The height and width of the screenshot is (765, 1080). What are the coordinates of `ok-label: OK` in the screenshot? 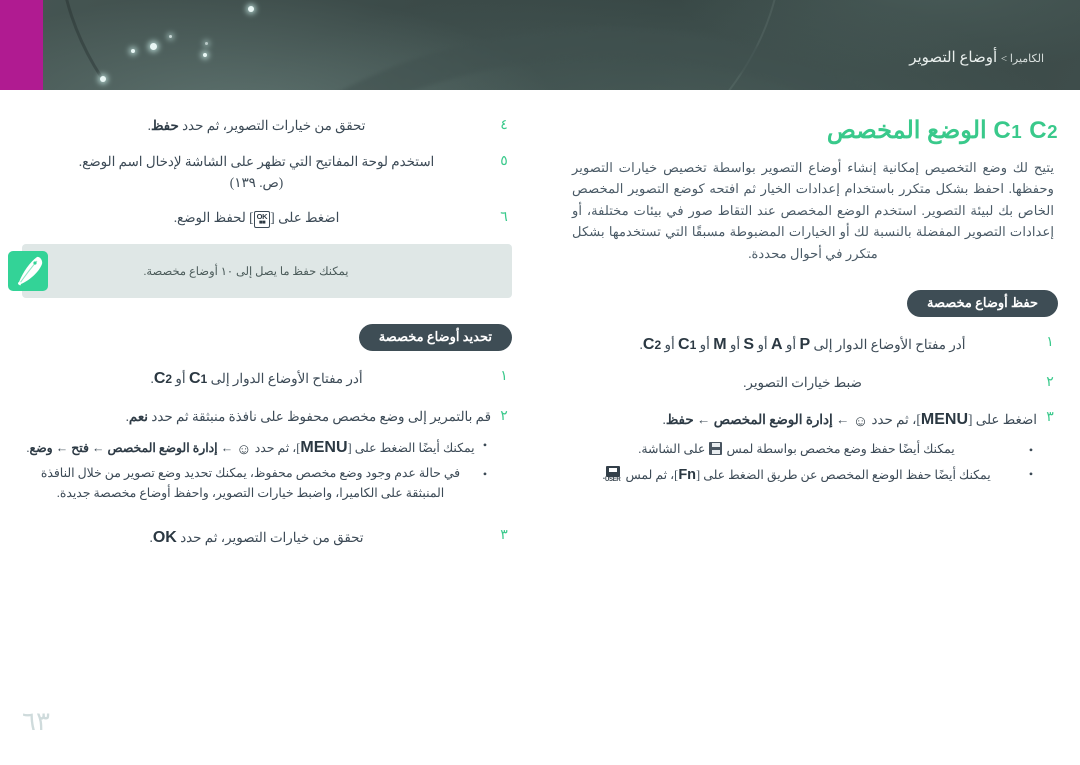 It's located at (164, 537).